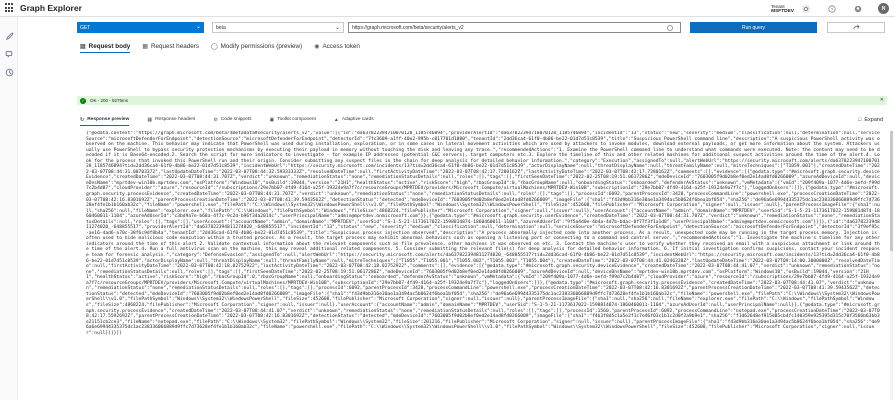  I want to click on app-title: Graph Explorer, so click(51, 8).